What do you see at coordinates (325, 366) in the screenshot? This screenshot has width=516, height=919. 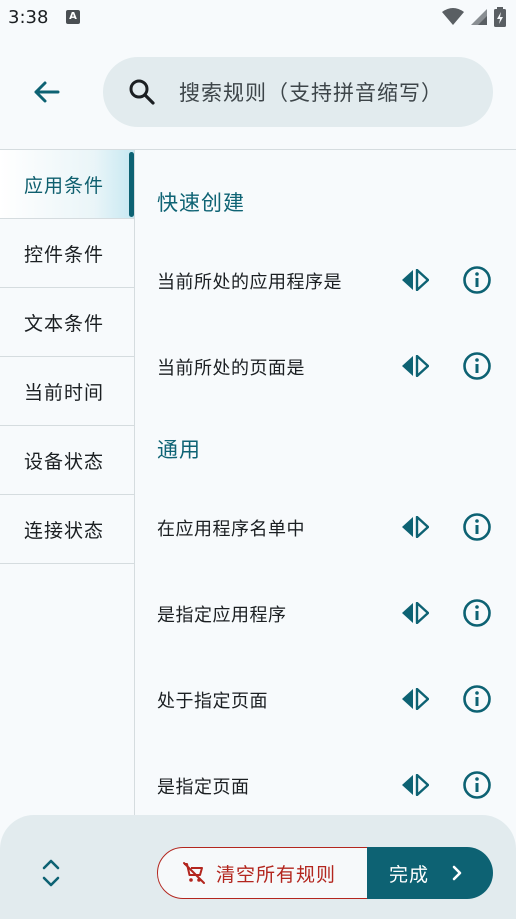 I see `list-item: 当前所处的页面是` at bounding box center [325, 366].